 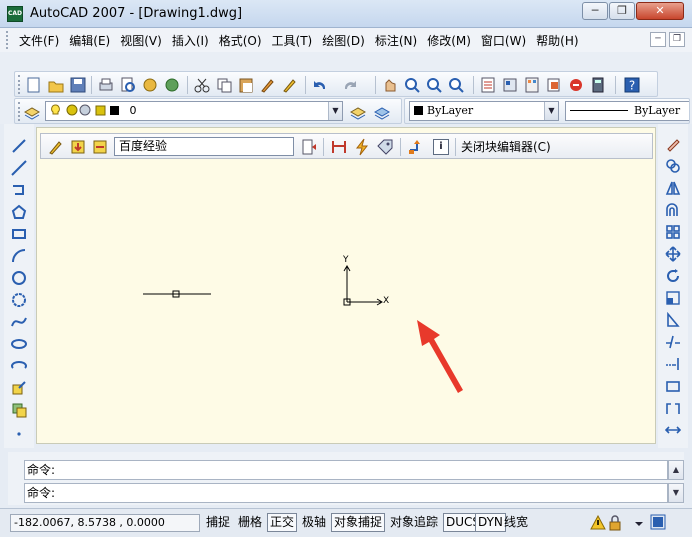 What do you see at coordinates (576, 85) in the screenshot?
I see `markup-icon` at bounding box center [576, 85].